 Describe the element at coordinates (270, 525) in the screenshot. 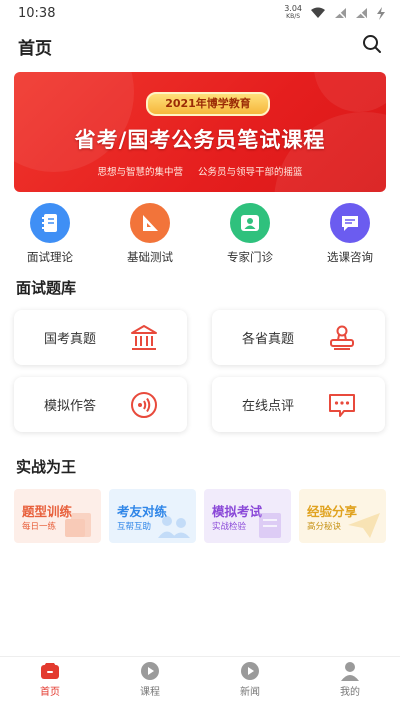

I see `exam-paper-icon` at that location.